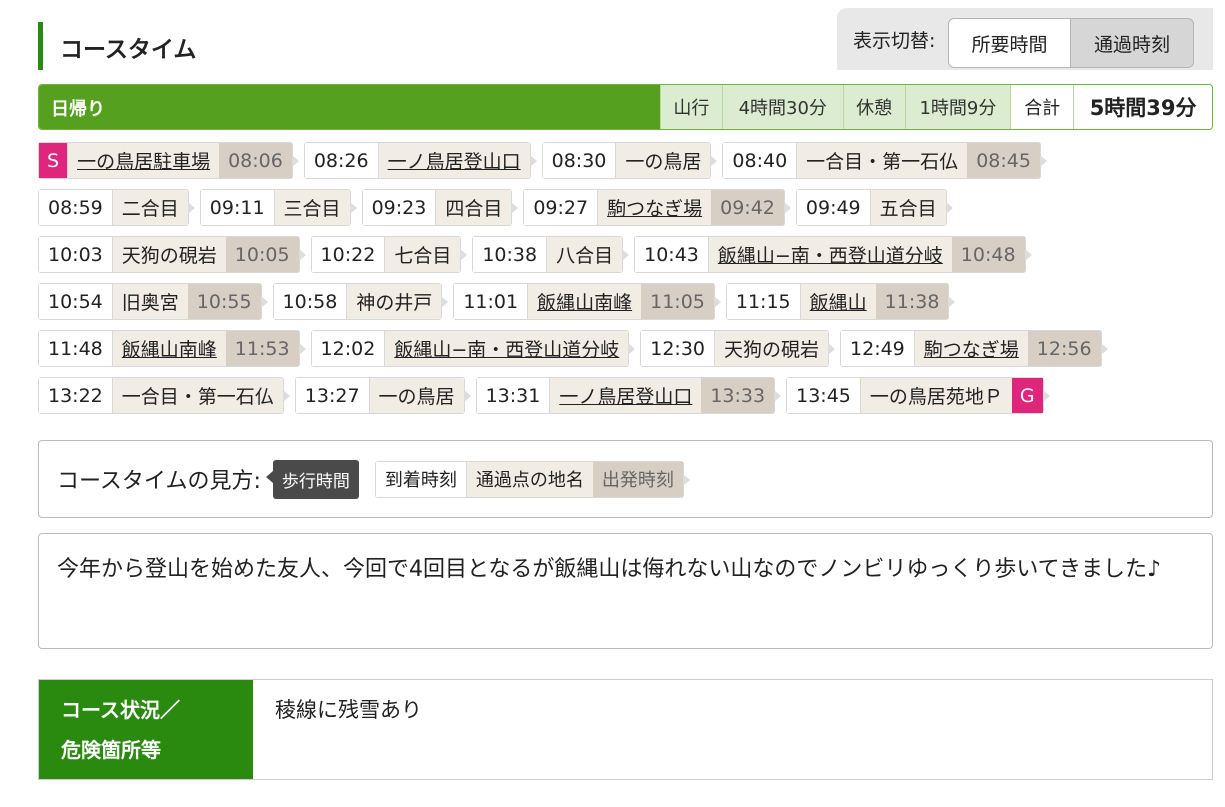  I want to click on course-point: 09:49 五合目, so click(874, 207).